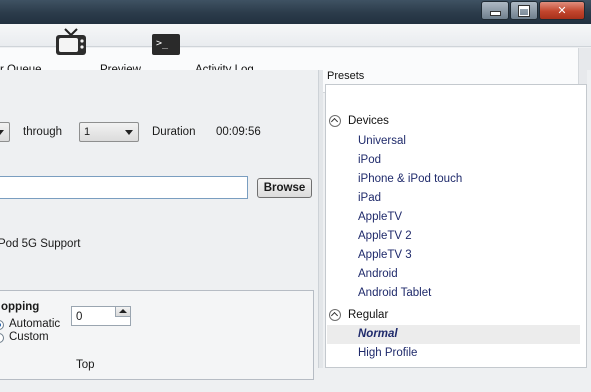  I want to click on destination-file-input, so click(124, 187).